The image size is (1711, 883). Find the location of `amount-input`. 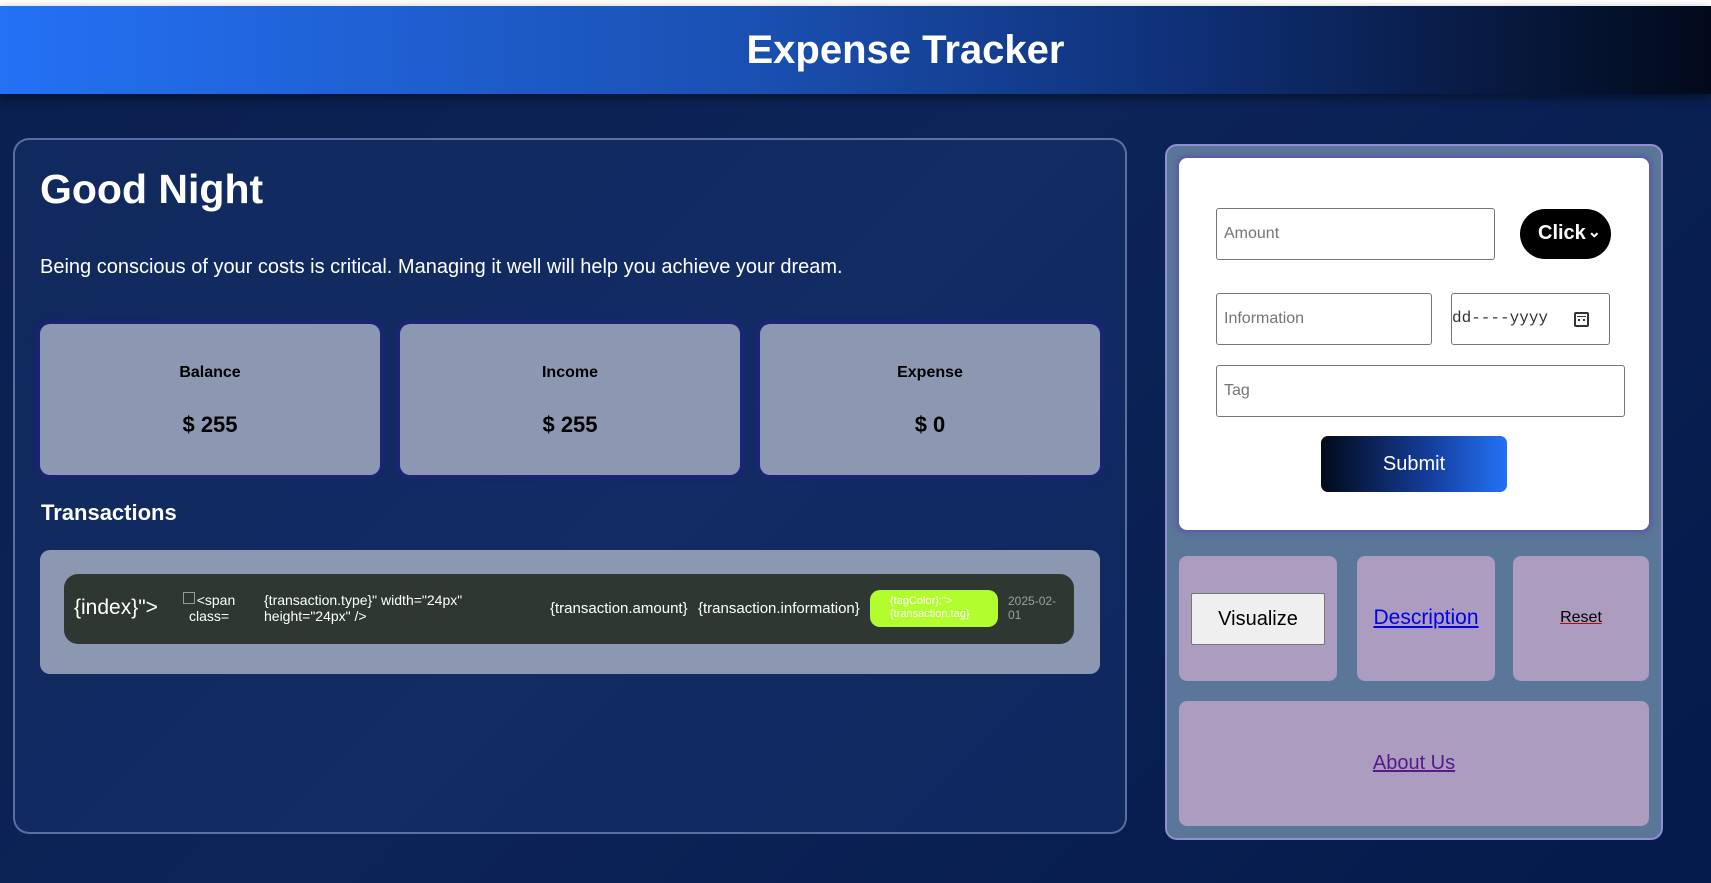

amount-input is located at coordinates (1355, 234).